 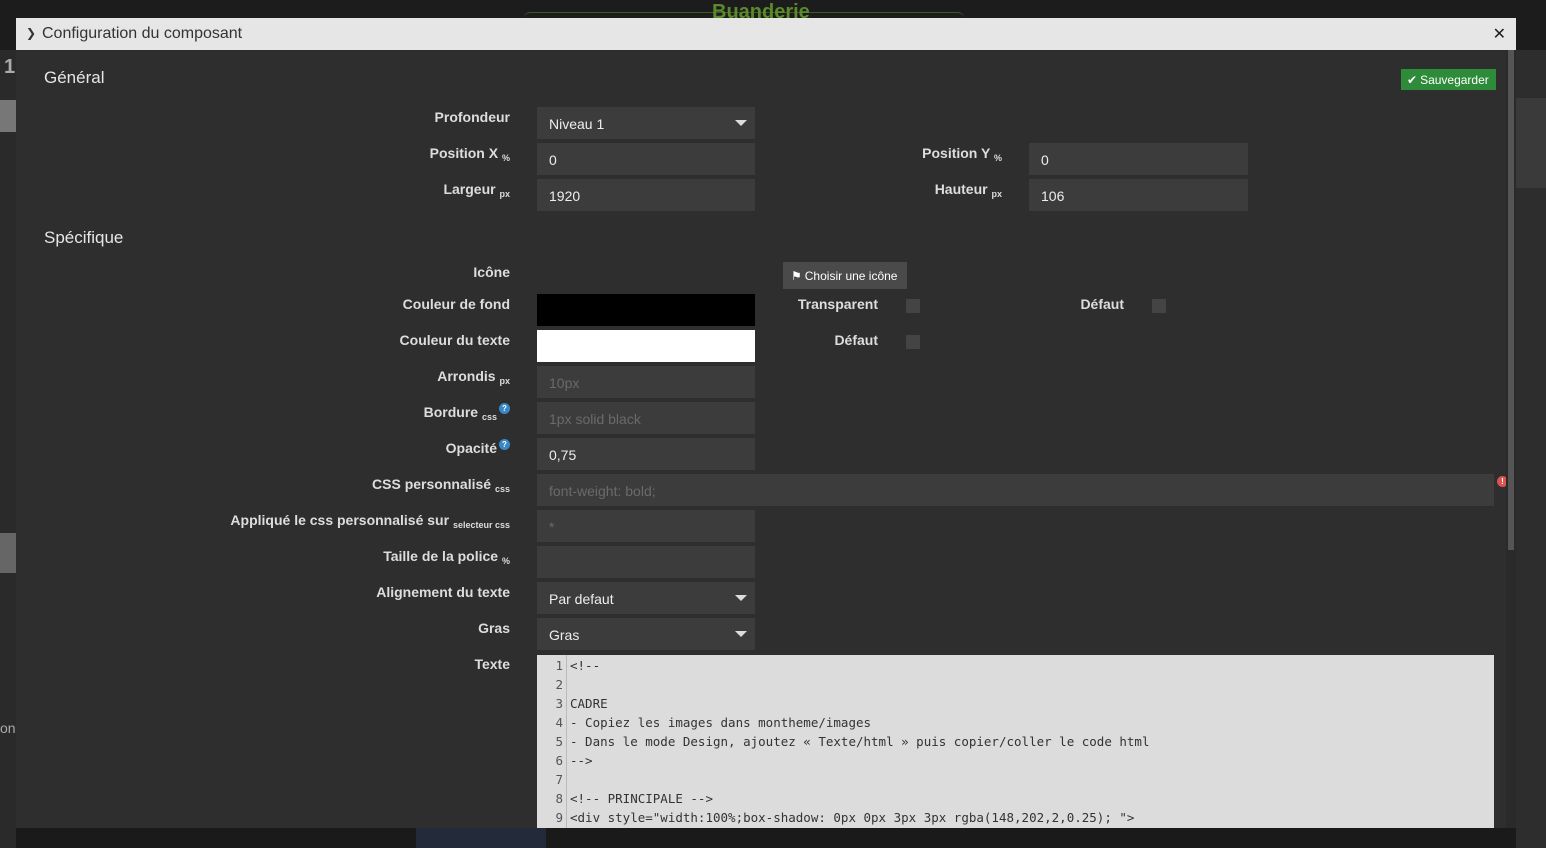 I want to click on icon-label: Icône, so click(x=263, y=272).